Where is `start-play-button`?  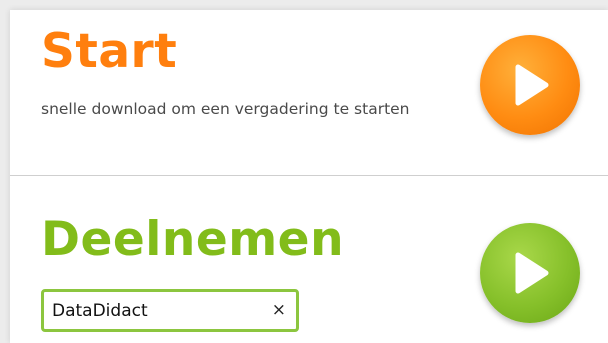 start-play-button is located at coordinates (530, 85).